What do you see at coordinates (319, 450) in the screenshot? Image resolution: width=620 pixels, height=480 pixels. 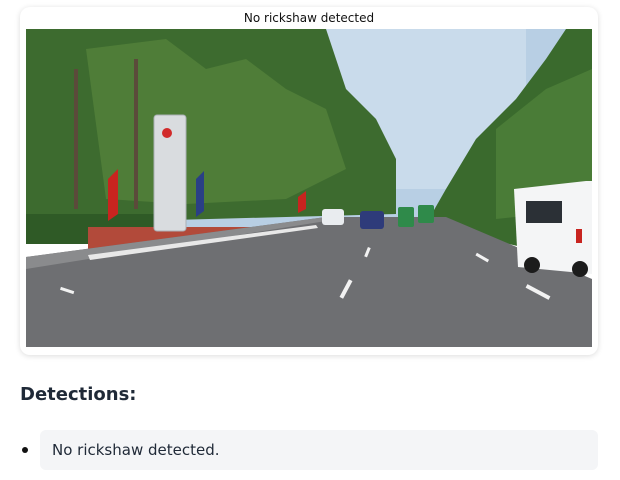 I see `detection-text: No rickshaw detected.` at bounding box center [319, 450].